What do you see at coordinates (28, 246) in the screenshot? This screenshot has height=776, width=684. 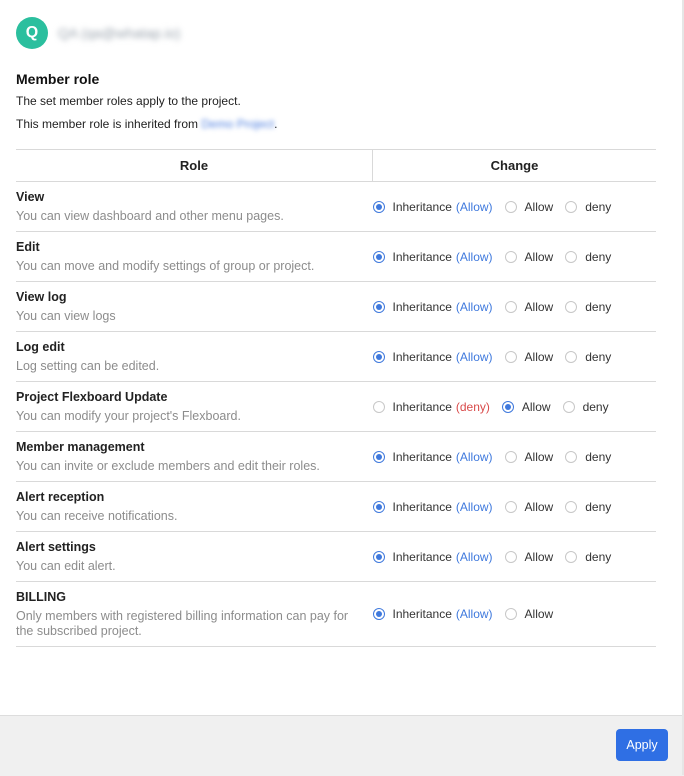 I see `role-name: Edit` at bounding box center [28, 246].